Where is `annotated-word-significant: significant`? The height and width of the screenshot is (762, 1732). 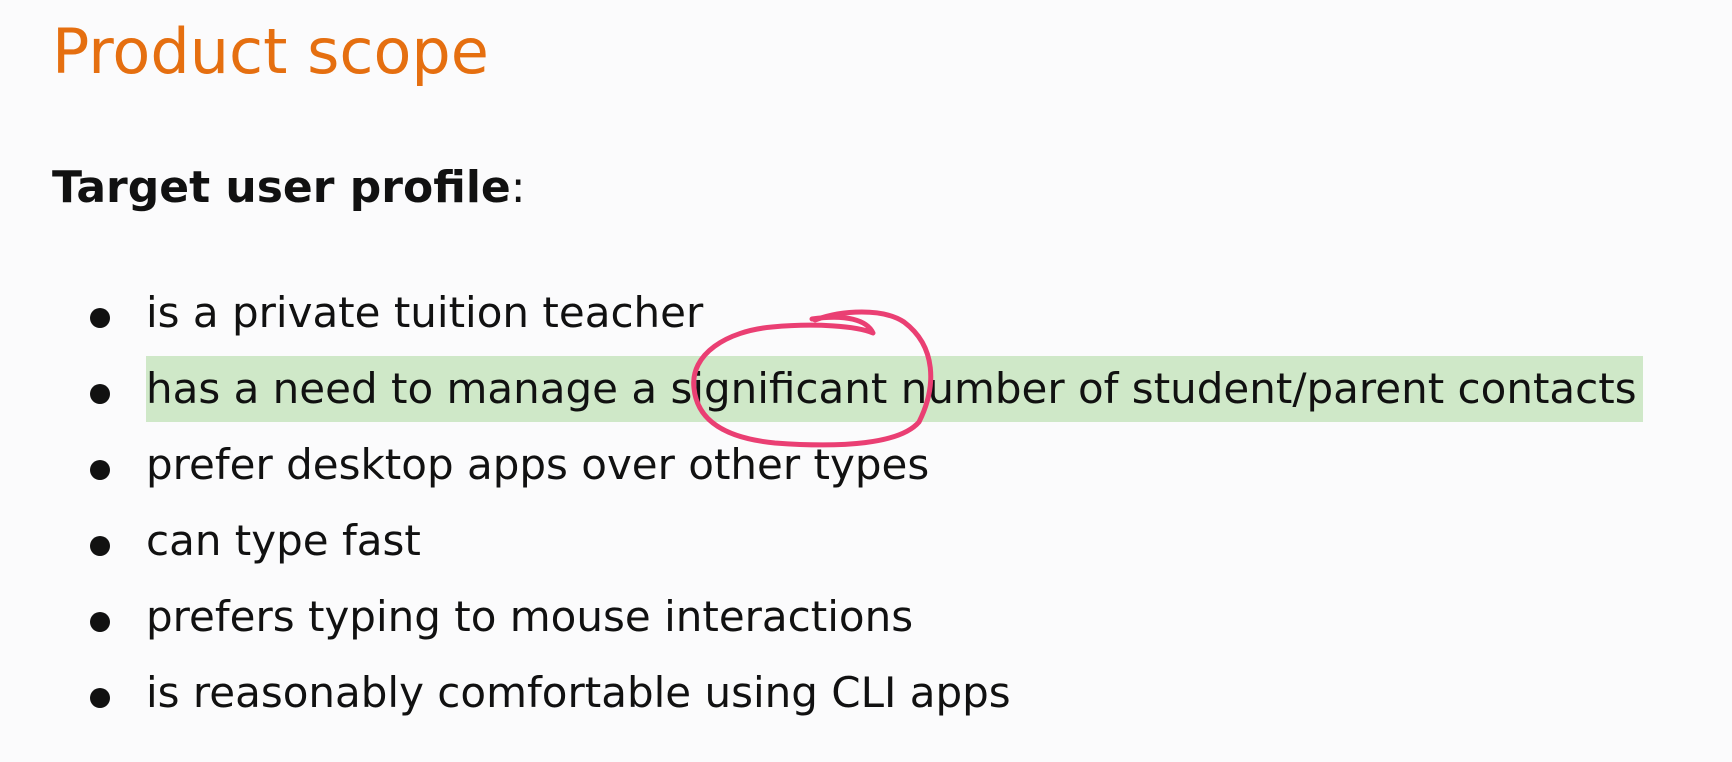 annotated-word-significant: significant is located at coordinates (779, 388).